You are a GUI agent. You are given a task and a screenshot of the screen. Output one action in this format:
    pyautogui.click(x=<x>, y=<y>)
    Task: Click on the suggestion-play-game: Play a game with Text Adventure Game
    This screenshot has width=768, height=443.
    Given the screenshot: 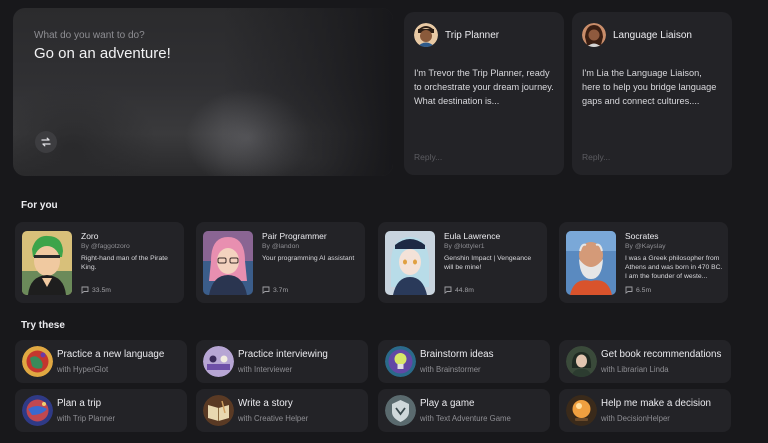 What is the action you would take?
    pyautogui.click(x=464, y=410)
    